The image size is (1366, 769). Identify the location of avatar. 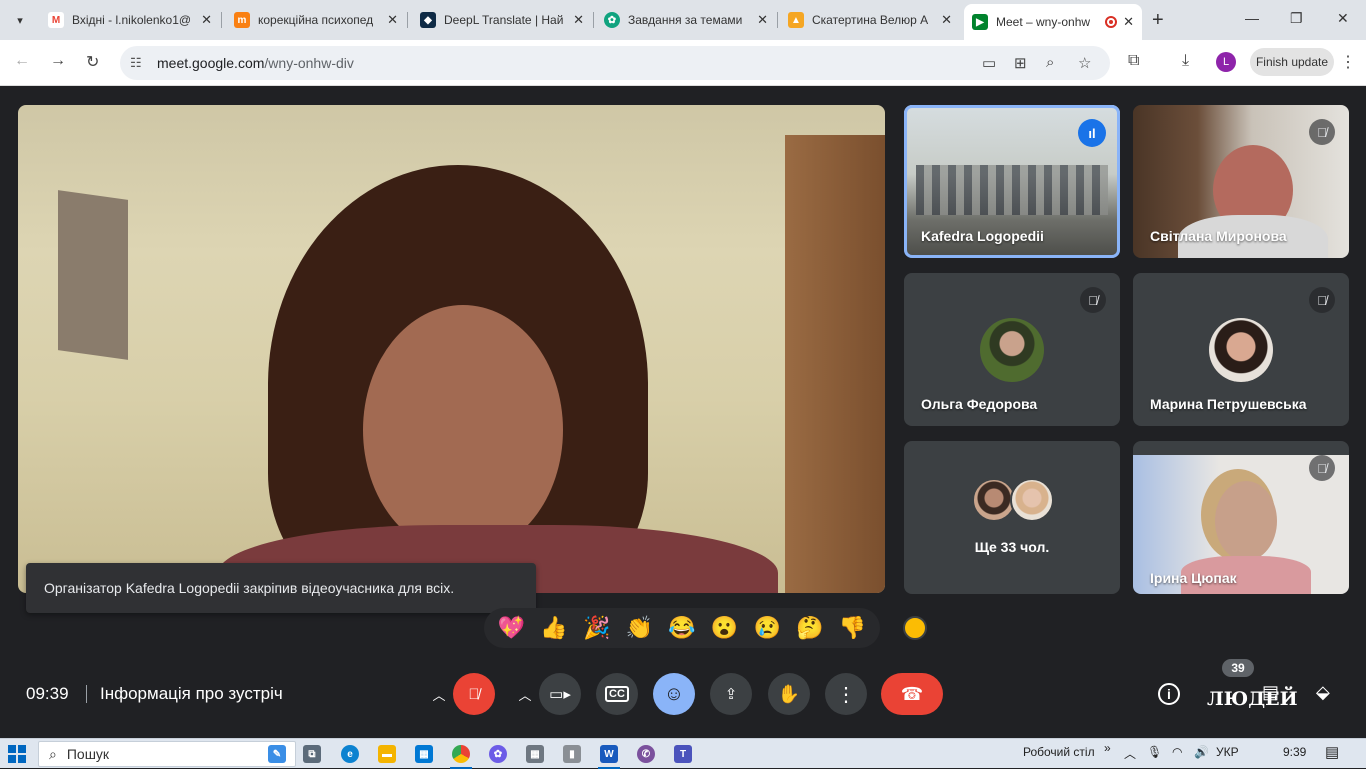
(1032, 500).